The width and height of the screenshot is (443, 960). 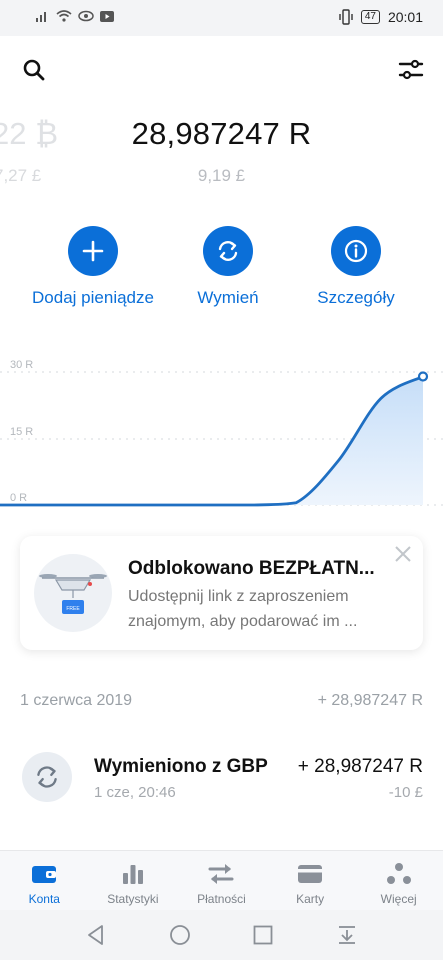 I want to click on history-date: 1 czerwca 2019, so click(x=76, y=700).